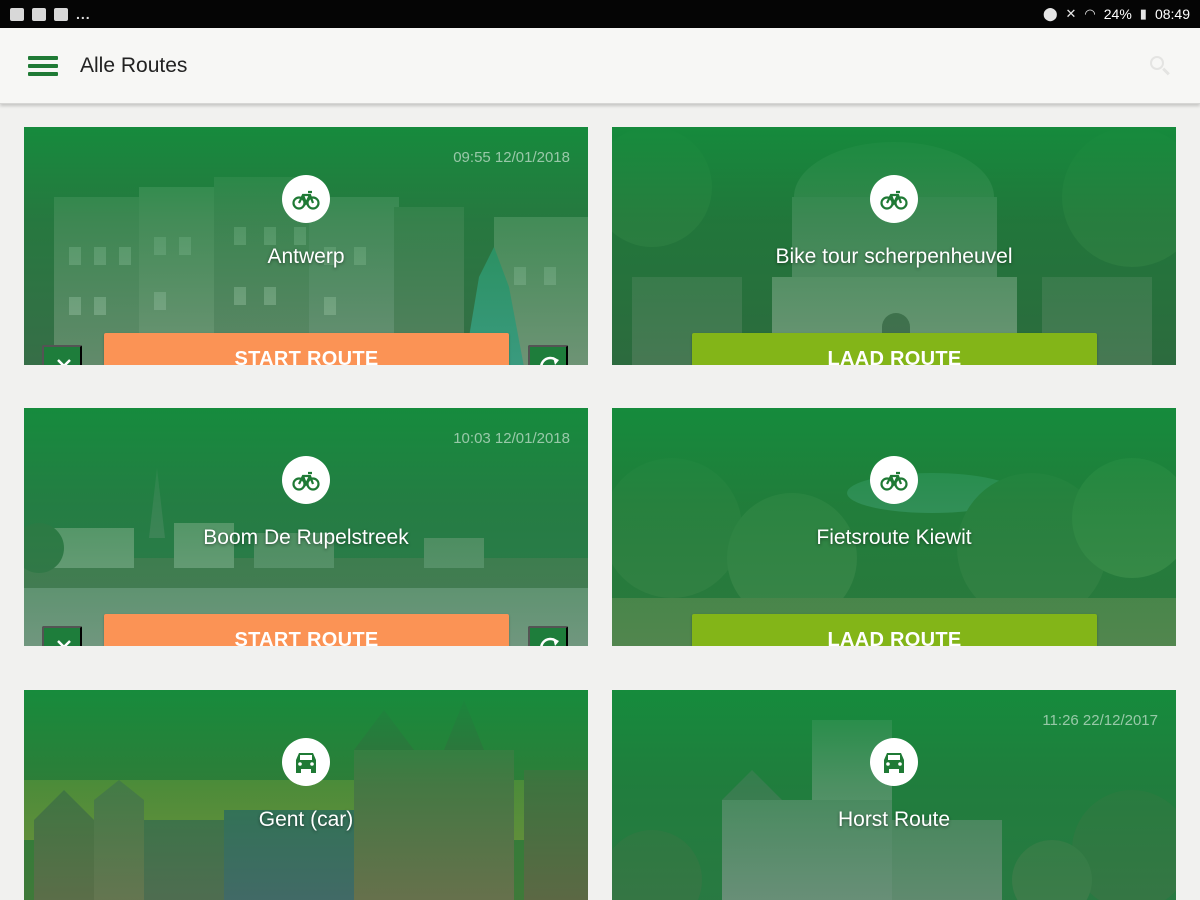  What do you see at coordinates (1100, 720) in the screenshot?
I see `route-timestamp: 11:26 22/12/2017` at bounding box center [1100, 720].